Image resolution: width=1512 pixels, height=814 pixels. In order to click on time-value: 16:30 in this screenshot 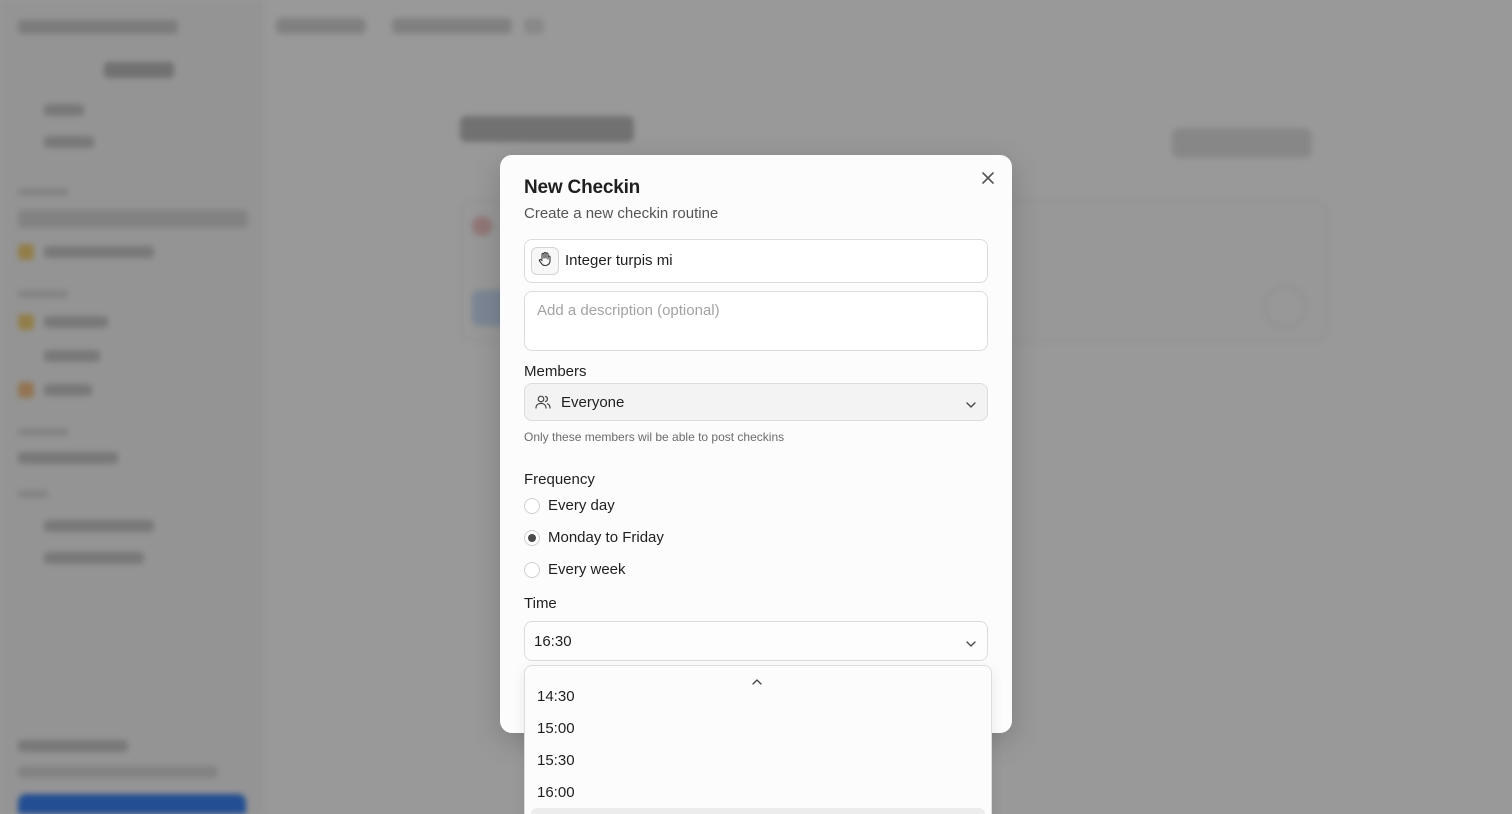, I will do `click(553, 641)`.